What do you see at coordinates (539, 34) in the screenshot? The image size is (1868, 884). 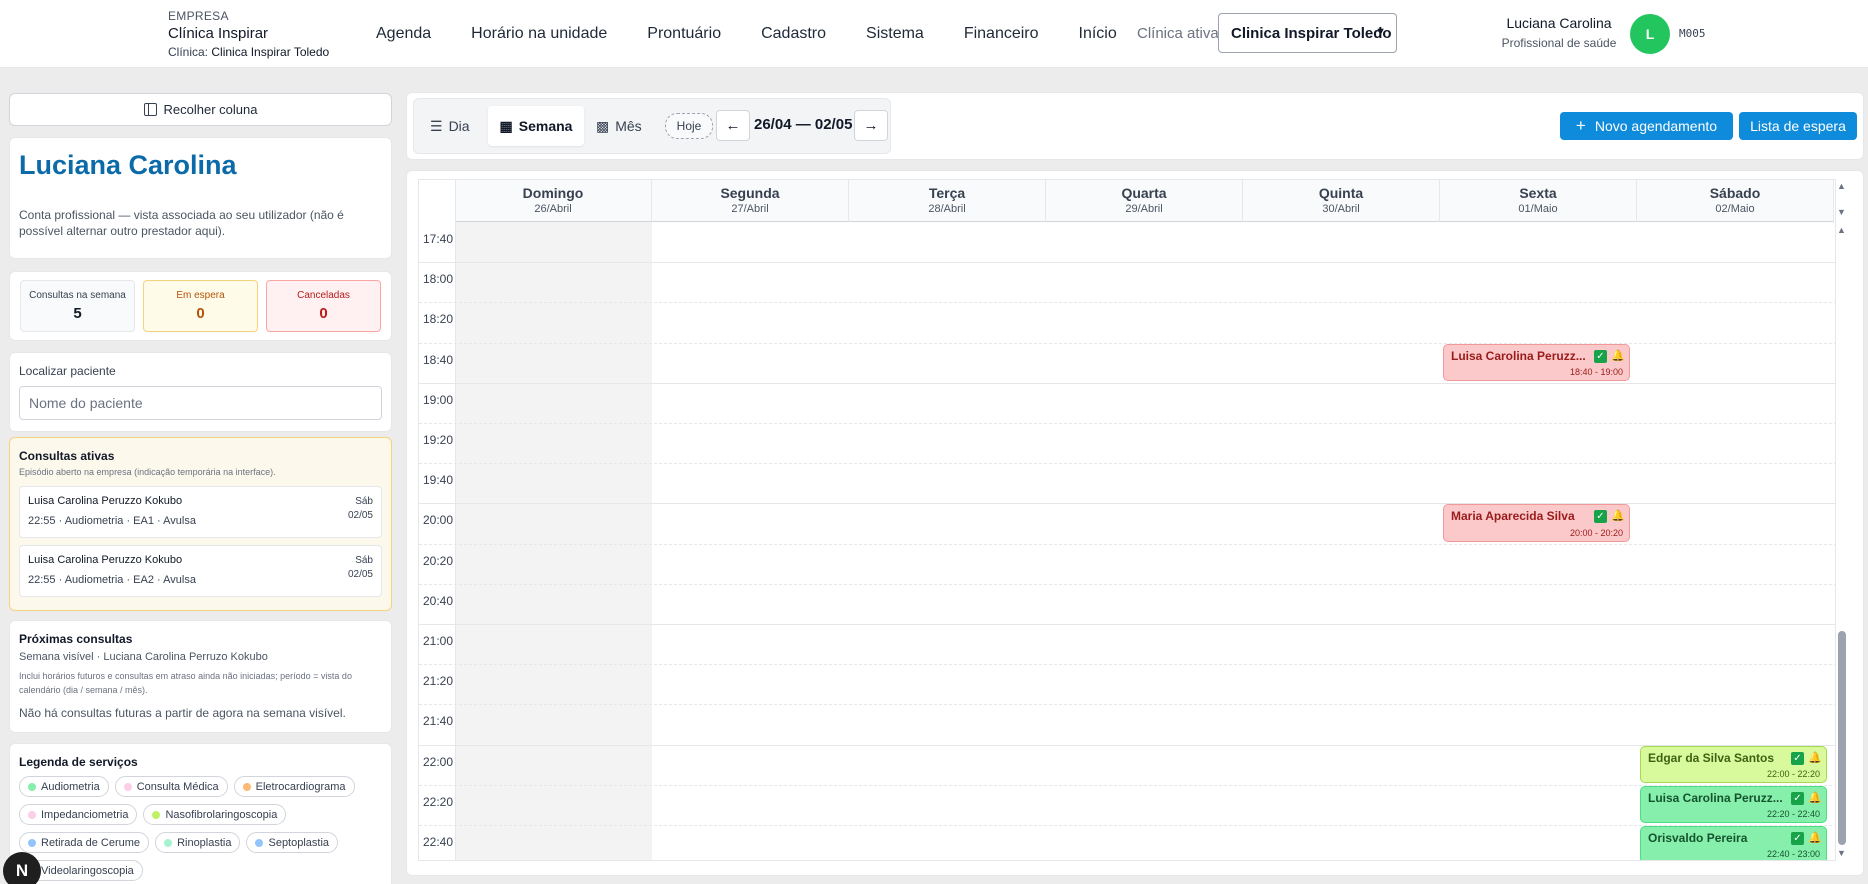 I see `nav-horario-unidade: Horário na unidade` at bounding box center [539, 34].